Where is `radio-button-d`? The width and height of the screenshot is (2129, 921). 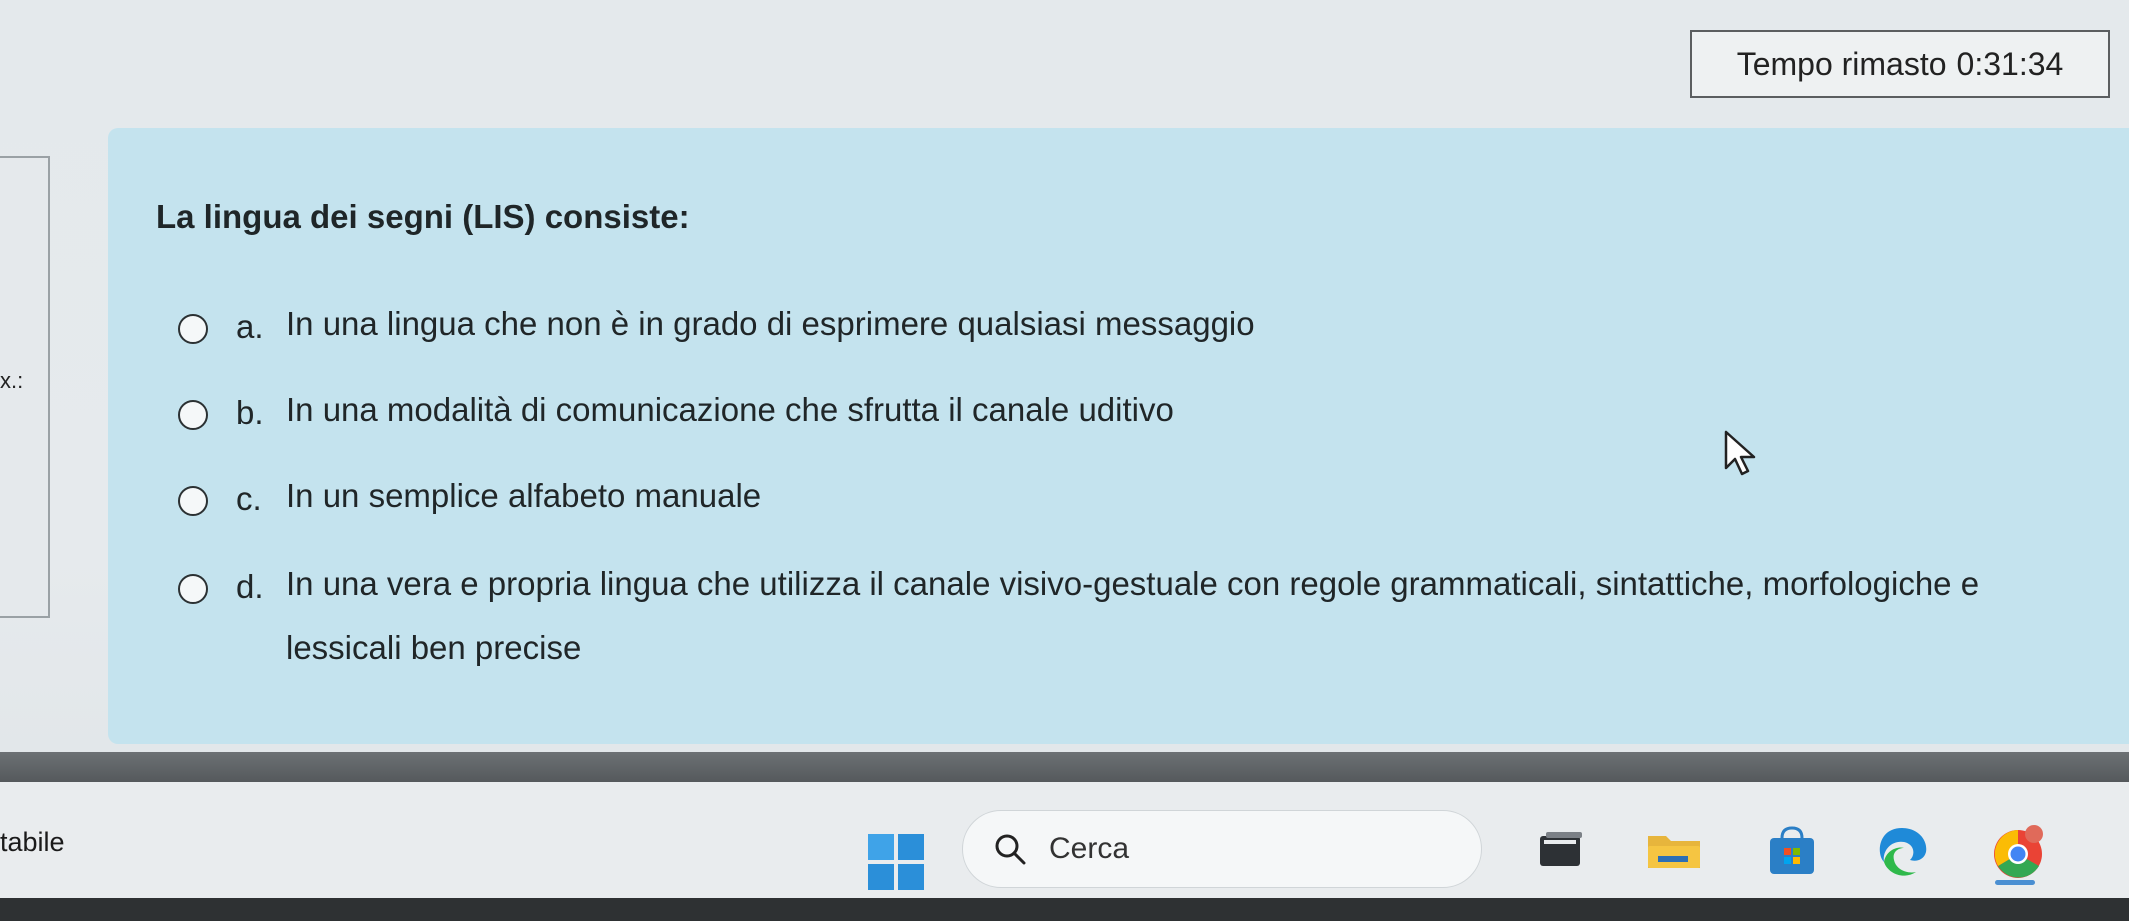
radio-button-d is located at coordinates (193, 589).